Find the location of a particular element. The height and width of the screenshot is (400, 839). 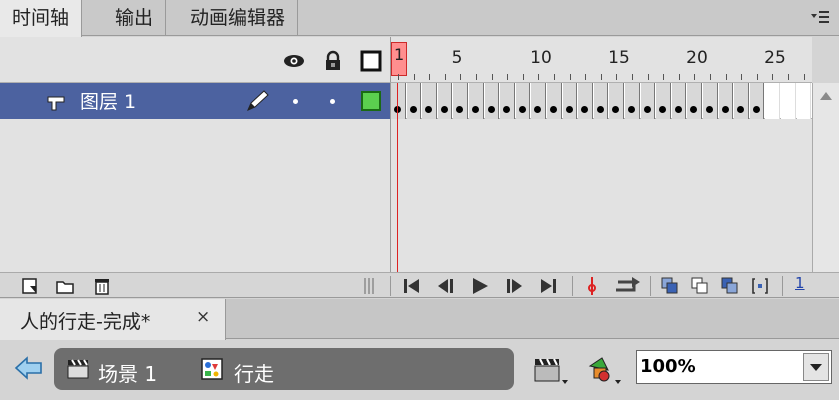

play-icon is located at coordinates (480, 286).